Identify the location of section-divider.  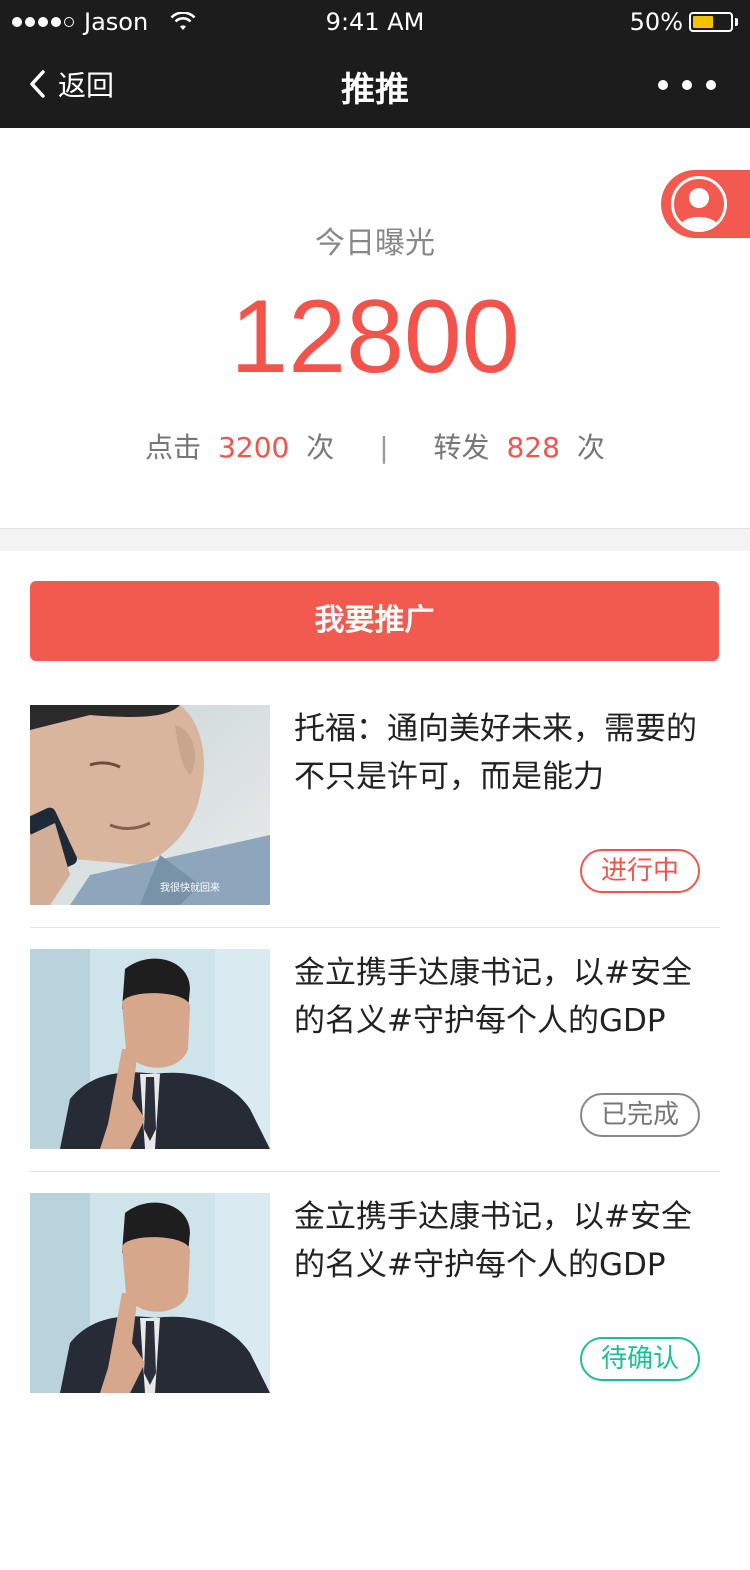
(375, 539).